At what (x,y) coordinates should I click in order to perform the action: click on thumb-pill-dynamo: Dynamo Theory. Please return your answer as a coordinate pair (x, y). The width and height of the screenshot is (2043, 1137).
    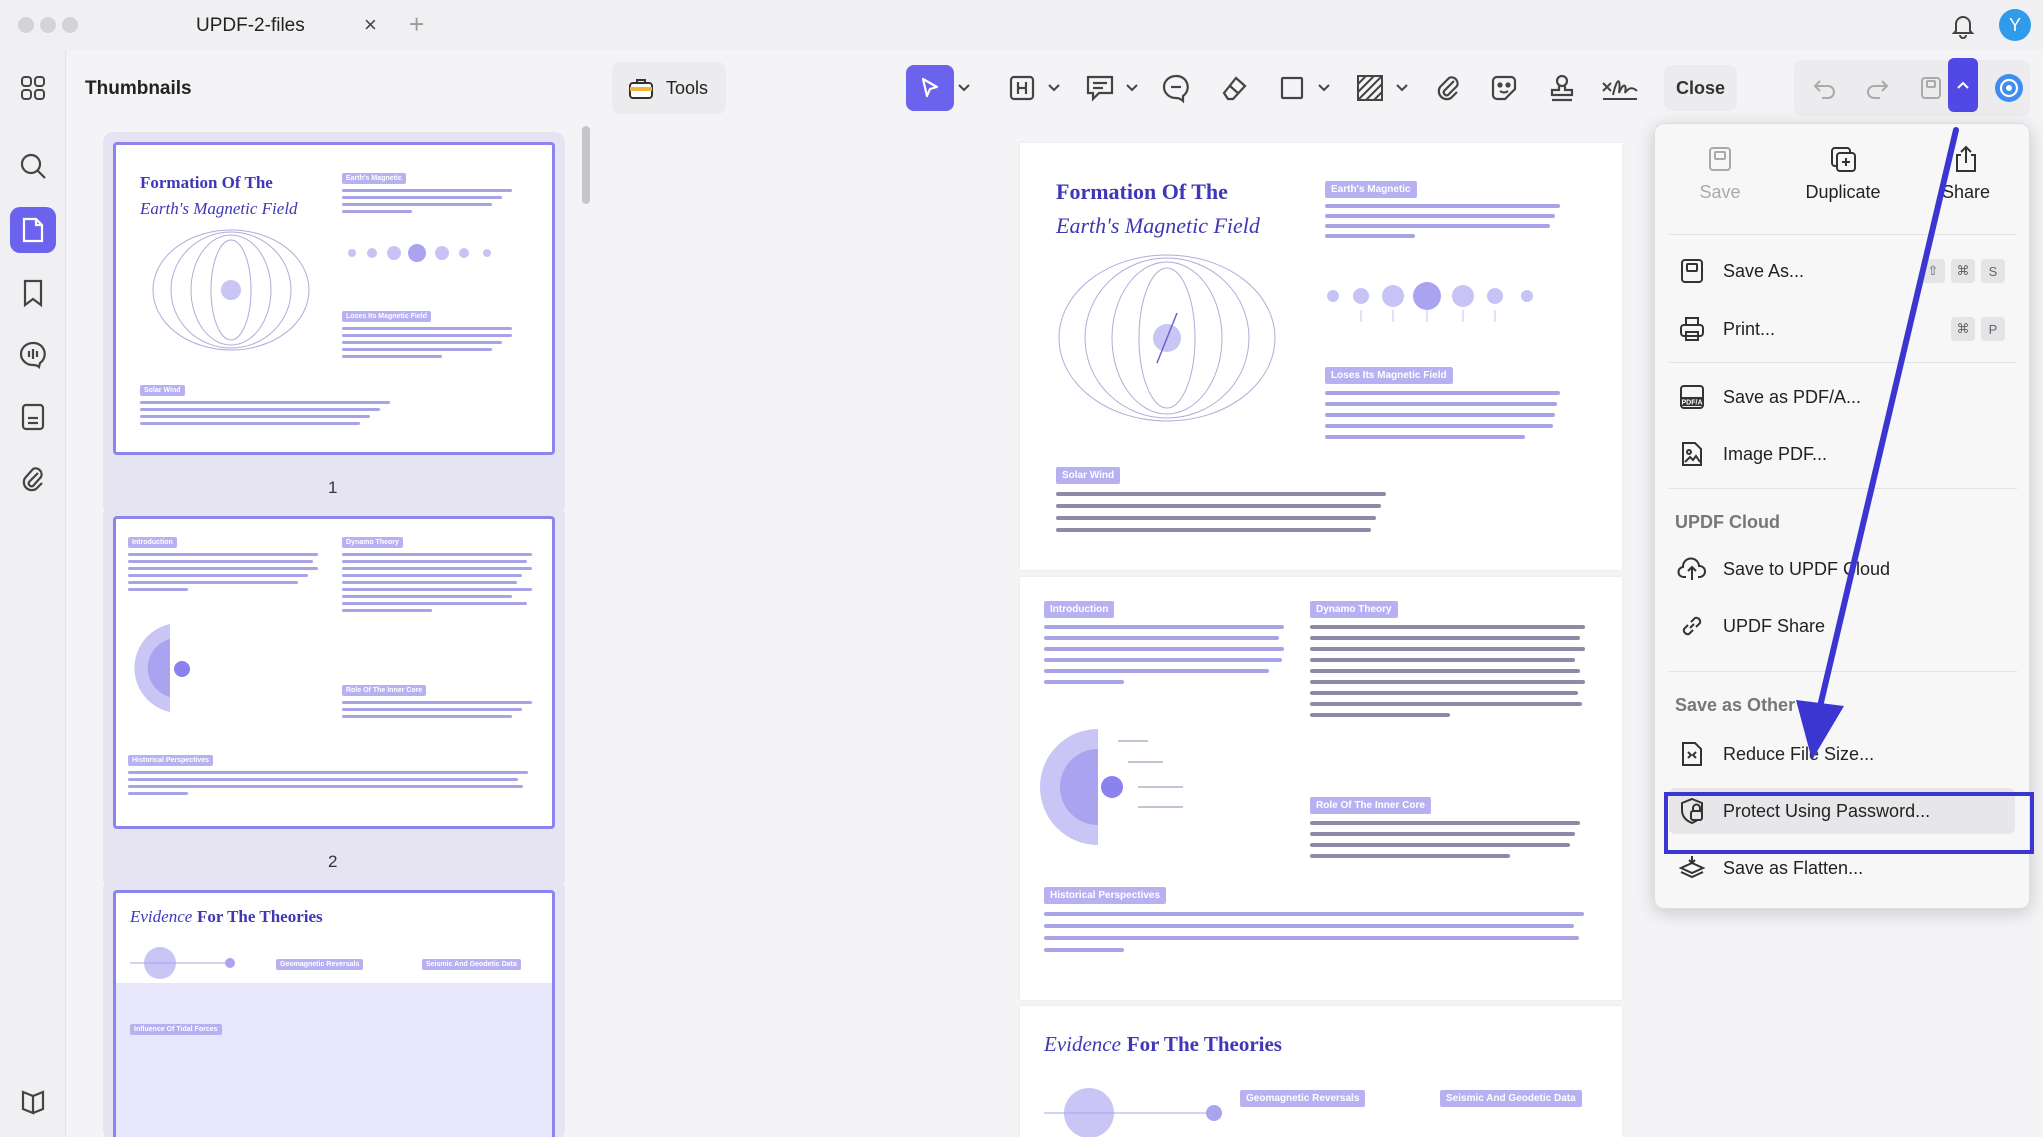
    Looking at the image, I should click on (372, 542).